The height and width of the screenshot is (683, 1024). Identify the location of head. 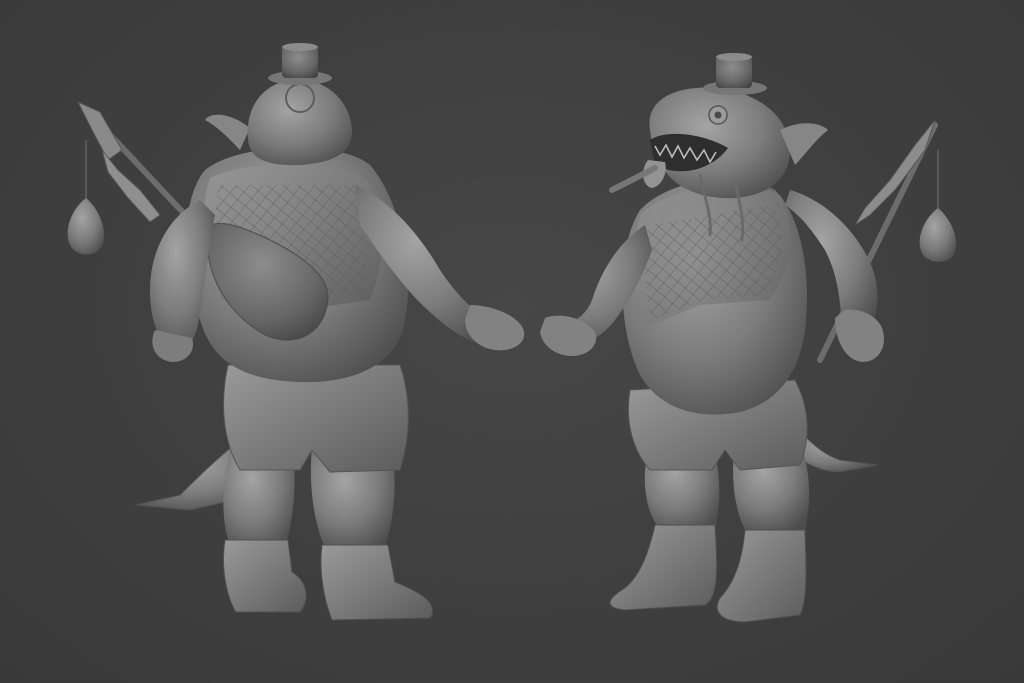
(299, 122).